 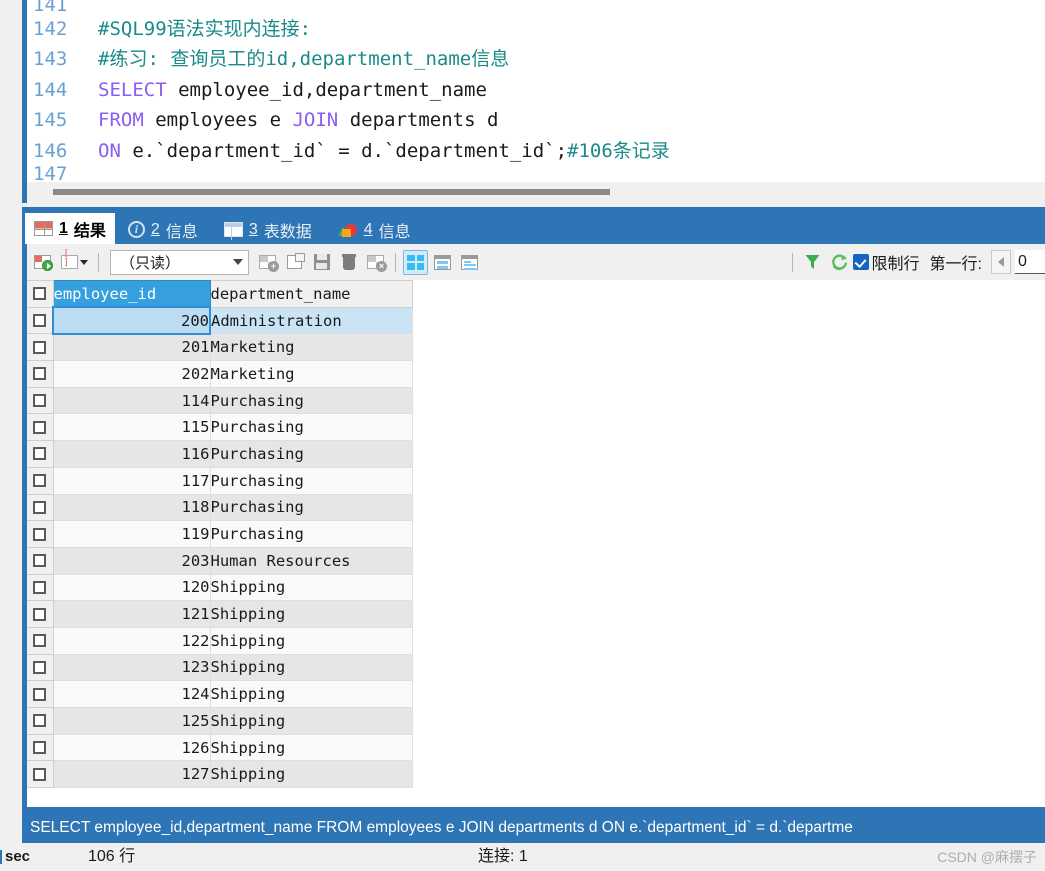 I want to click on cell-employee-id: 202, so click(x=132, y=374).